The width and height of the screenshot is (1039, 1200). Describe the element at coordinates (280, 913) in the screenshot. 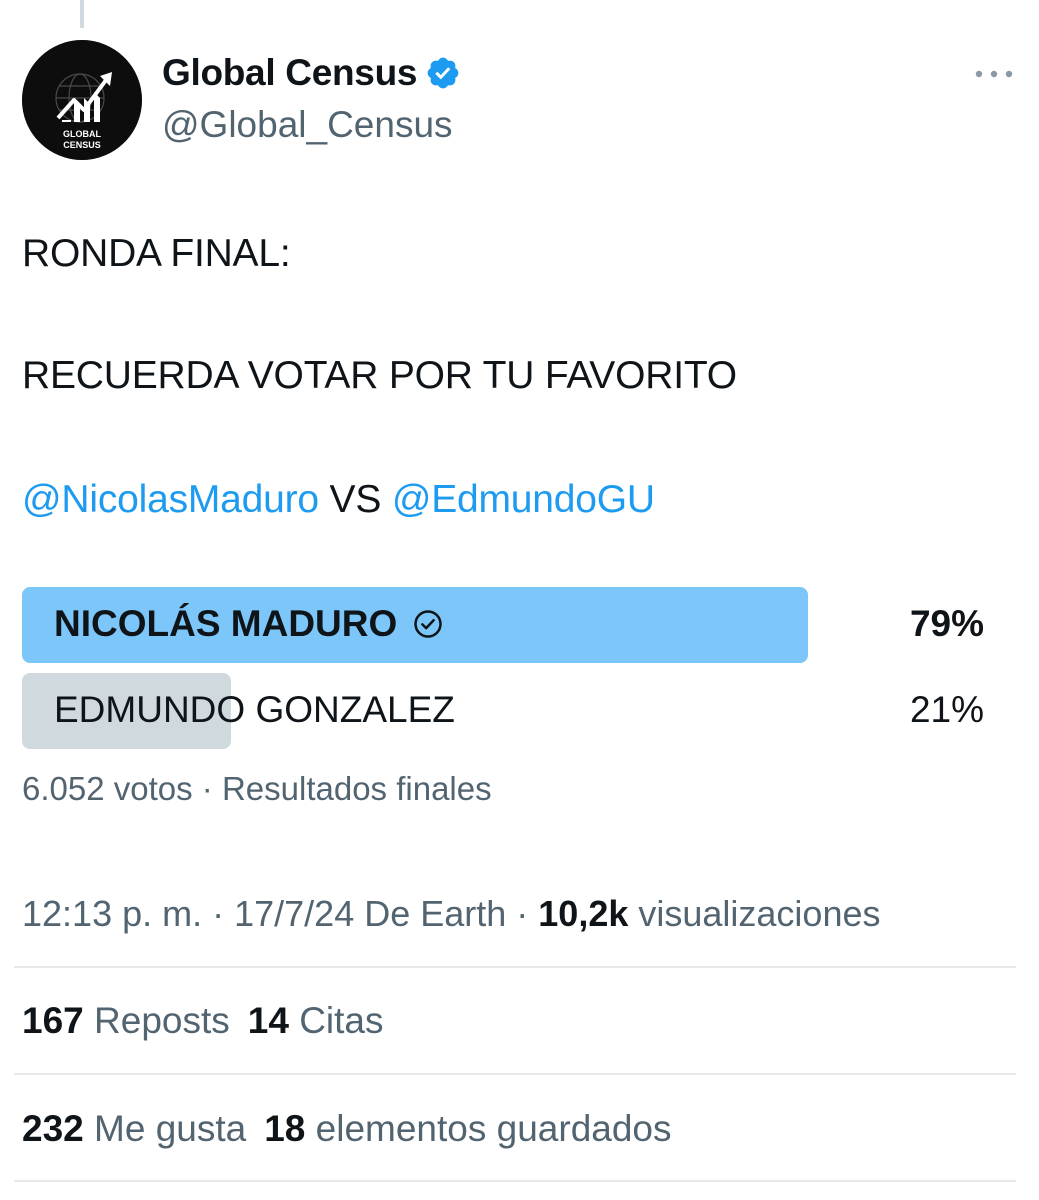

I see `timestamp-text: 12:13 p. m. · 17/7/24 De Earth ·` at that location.